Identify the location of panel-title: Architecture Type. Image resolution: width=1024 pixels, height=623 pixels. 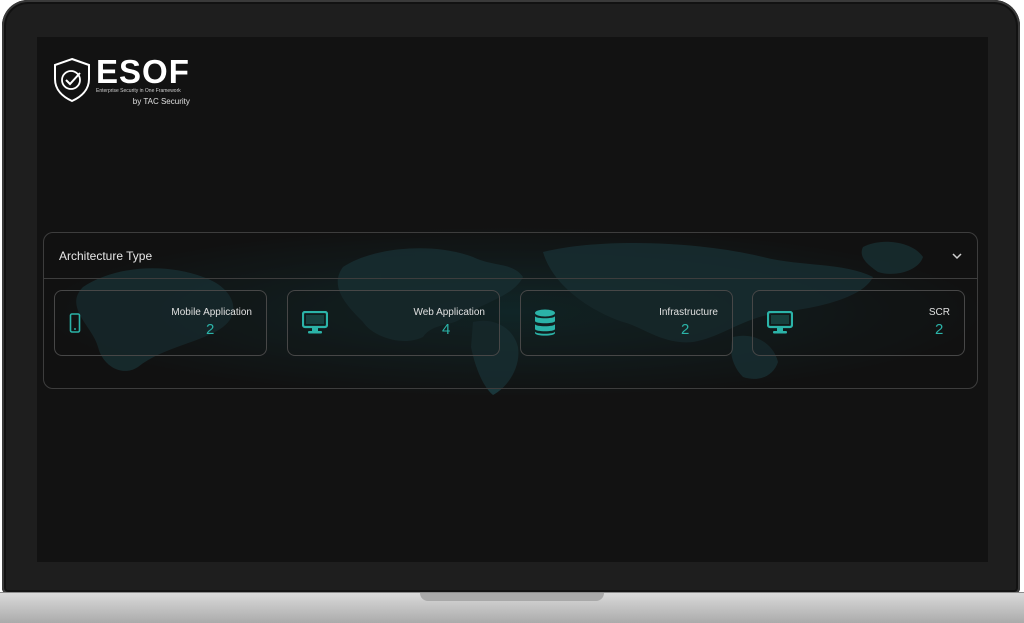
(106, 255).